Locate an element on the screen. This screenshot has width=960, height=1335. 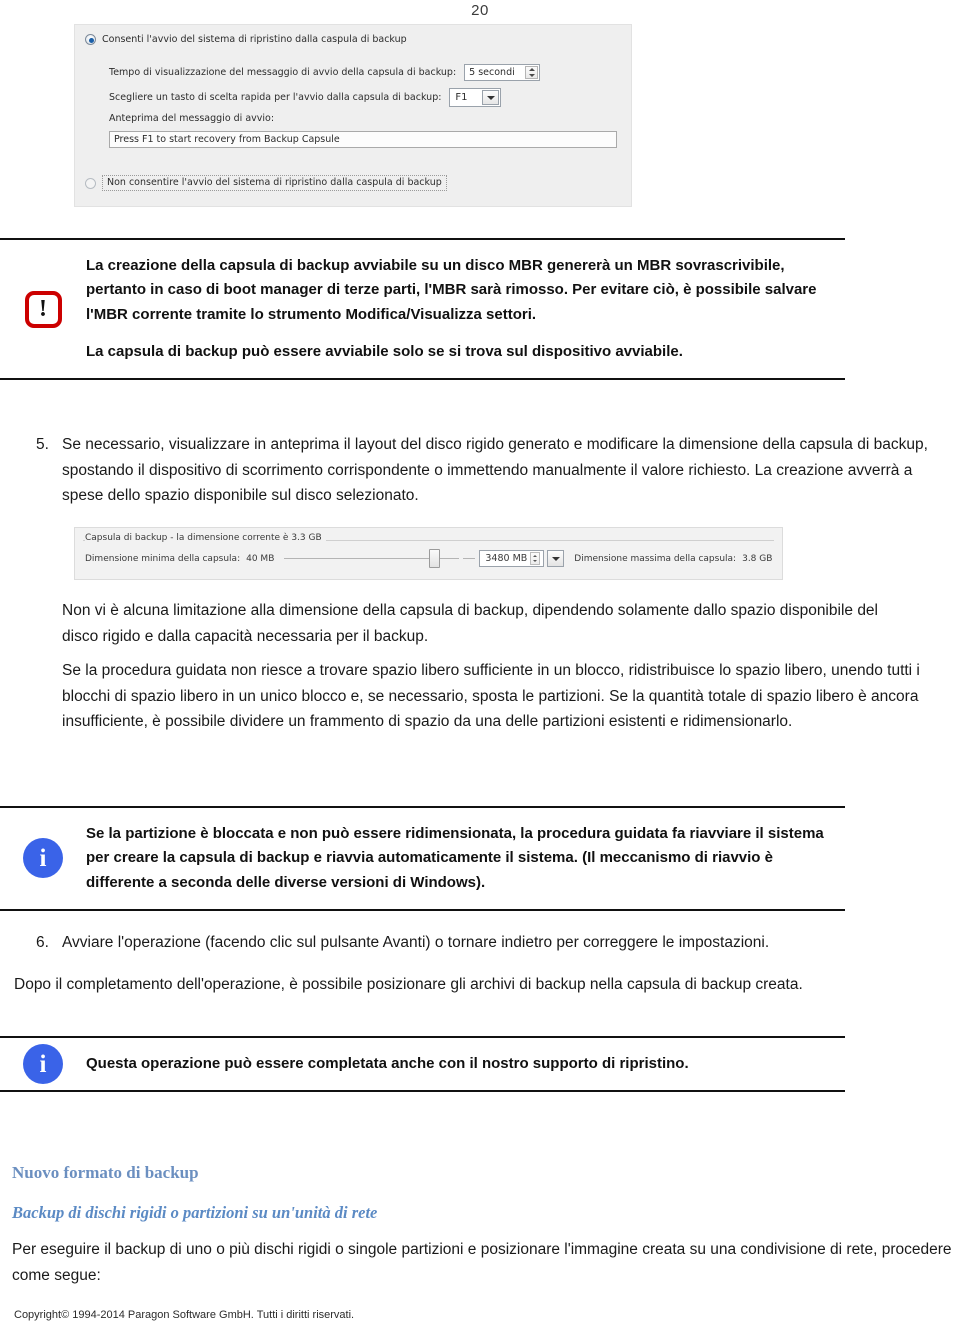
capsule-size-input: 3480 MB is located at coordinates (512, 558).